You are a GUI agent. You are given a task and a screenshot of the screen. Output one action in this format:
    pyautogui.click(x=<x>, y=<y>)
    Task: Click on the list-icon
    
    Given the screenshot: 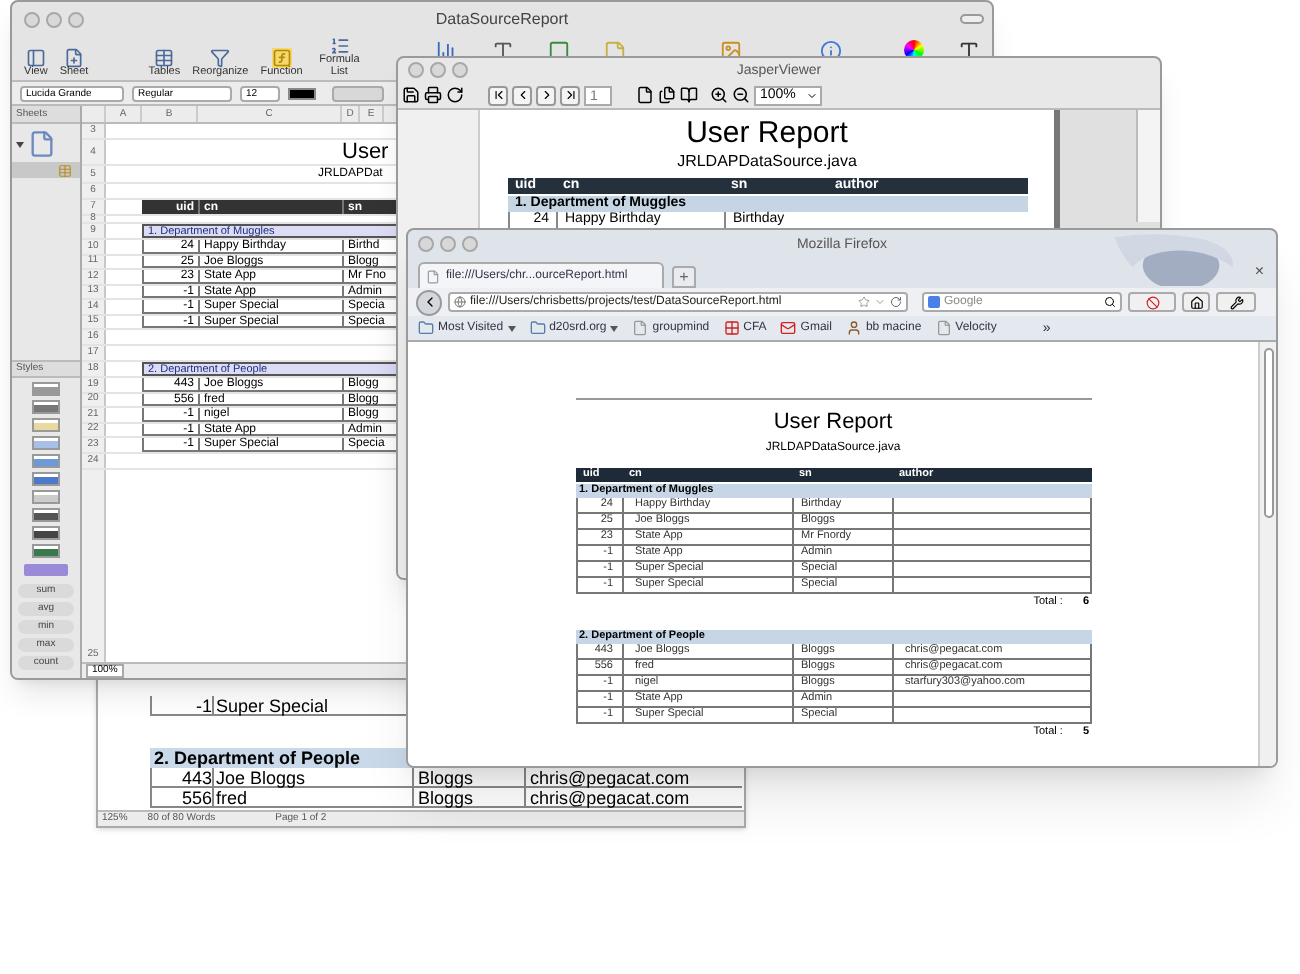 What is the action you would take?
    pyautogui.click(x=339, y=46)
    